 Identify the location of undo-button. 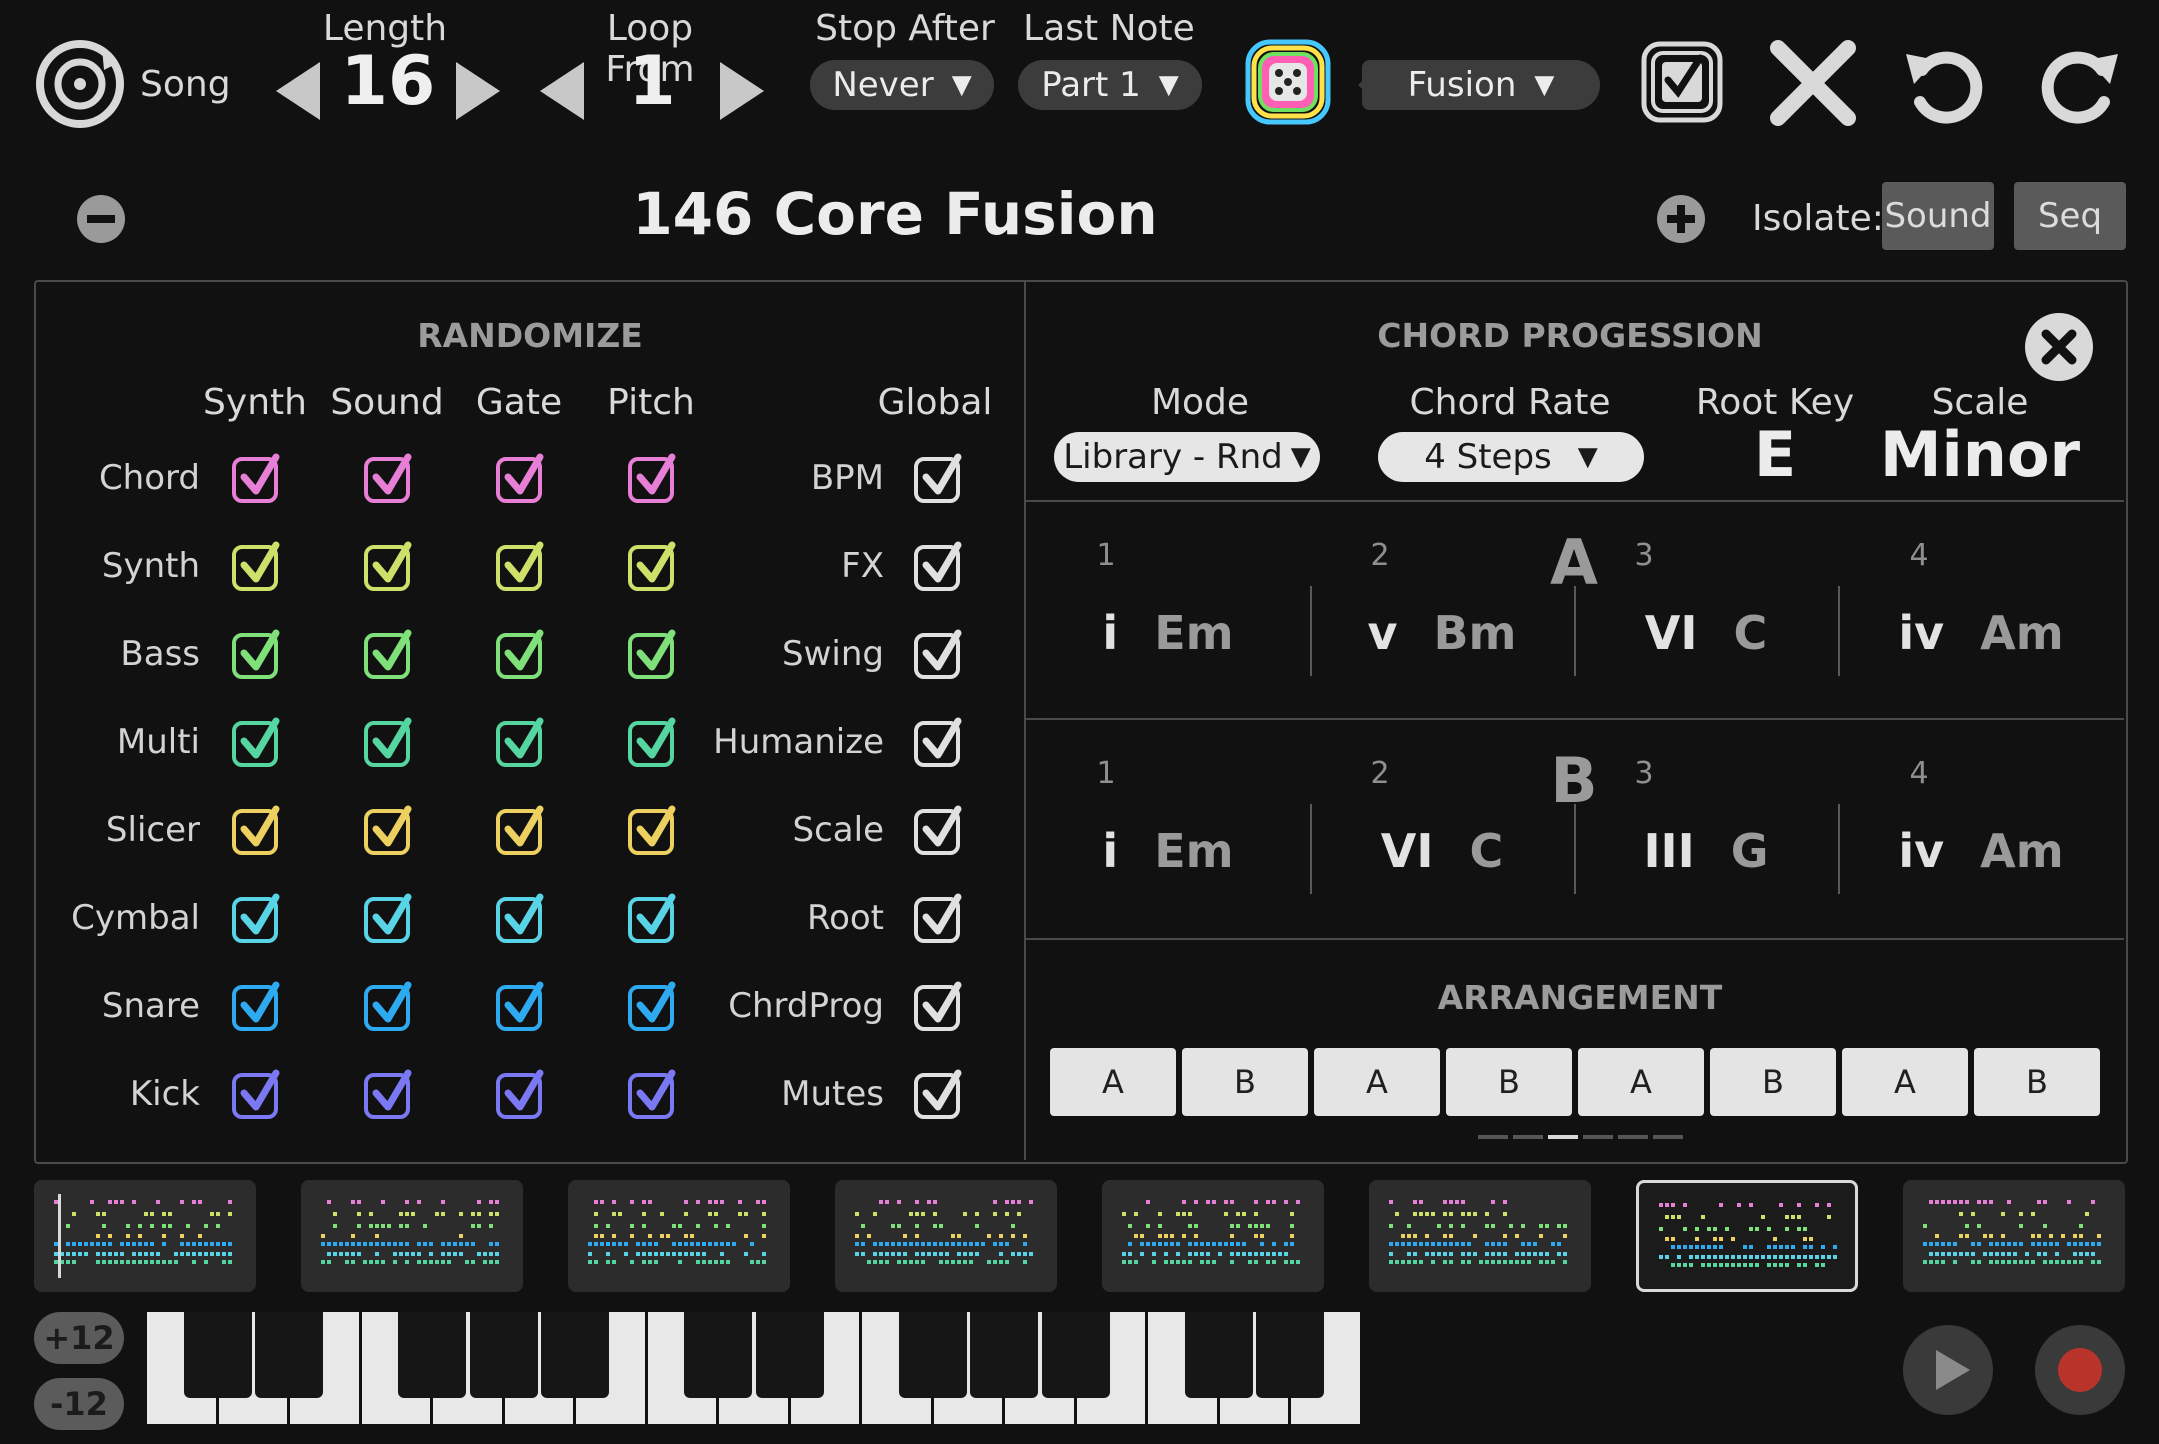
(1944, 84).